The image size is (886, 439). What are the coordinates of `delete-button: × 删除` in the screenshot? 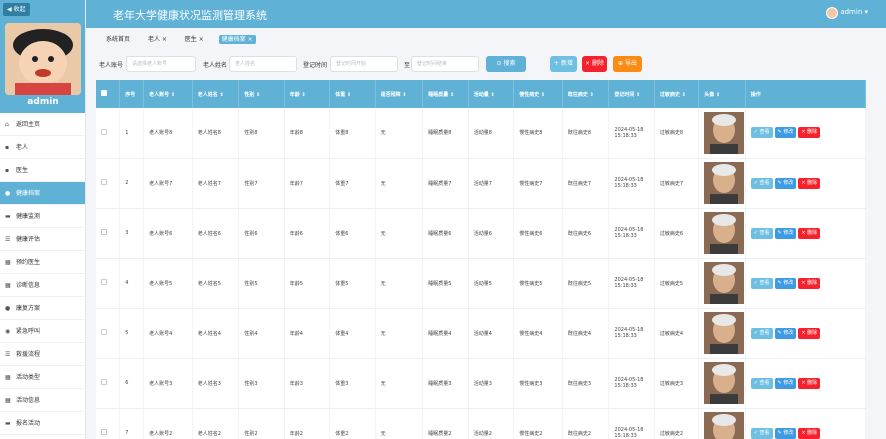 It's located at (594, 64).